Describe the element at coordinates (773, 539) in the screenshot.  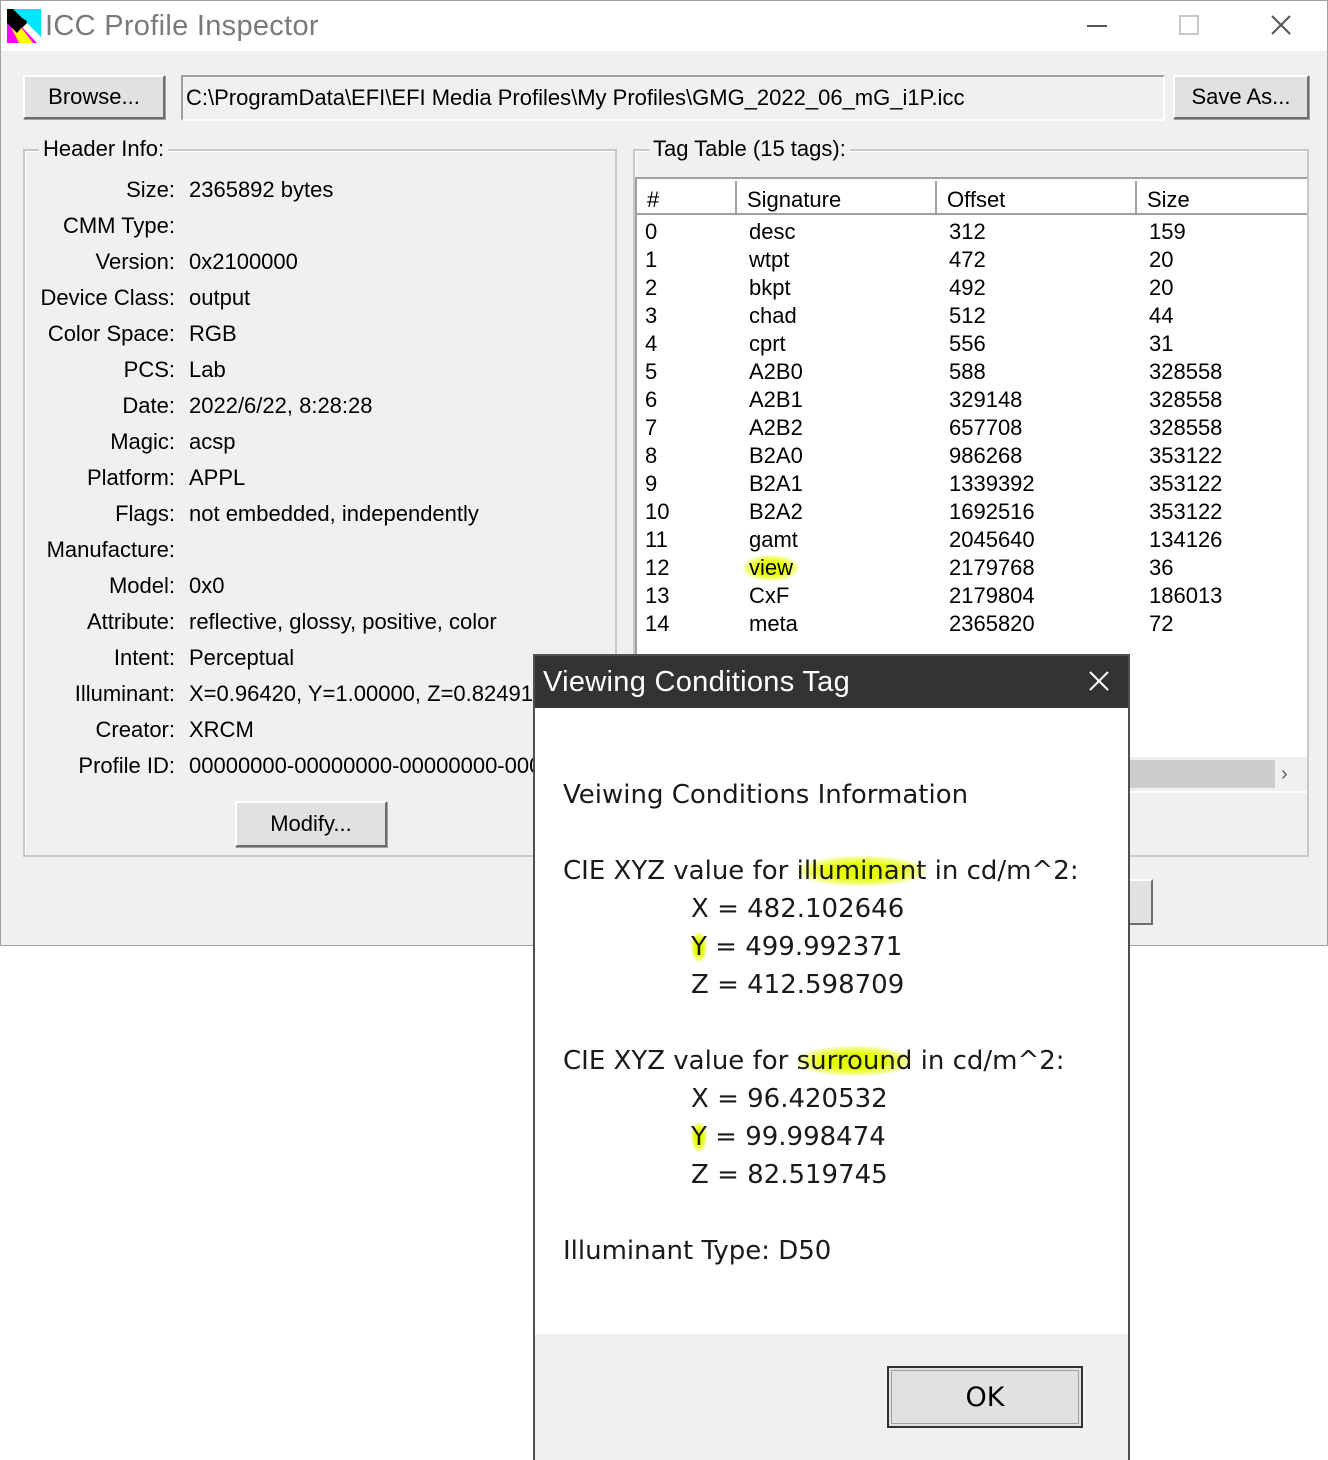
I see `tag-signature: gamt` at that location.